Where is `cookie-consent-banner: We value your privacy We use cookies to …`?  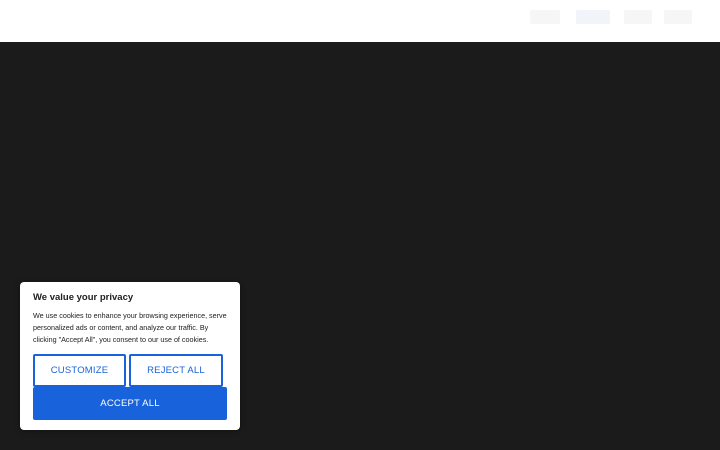
cookie-consent-banner: We value your privacy We use cookies to … is located at coordinates (130, 356).